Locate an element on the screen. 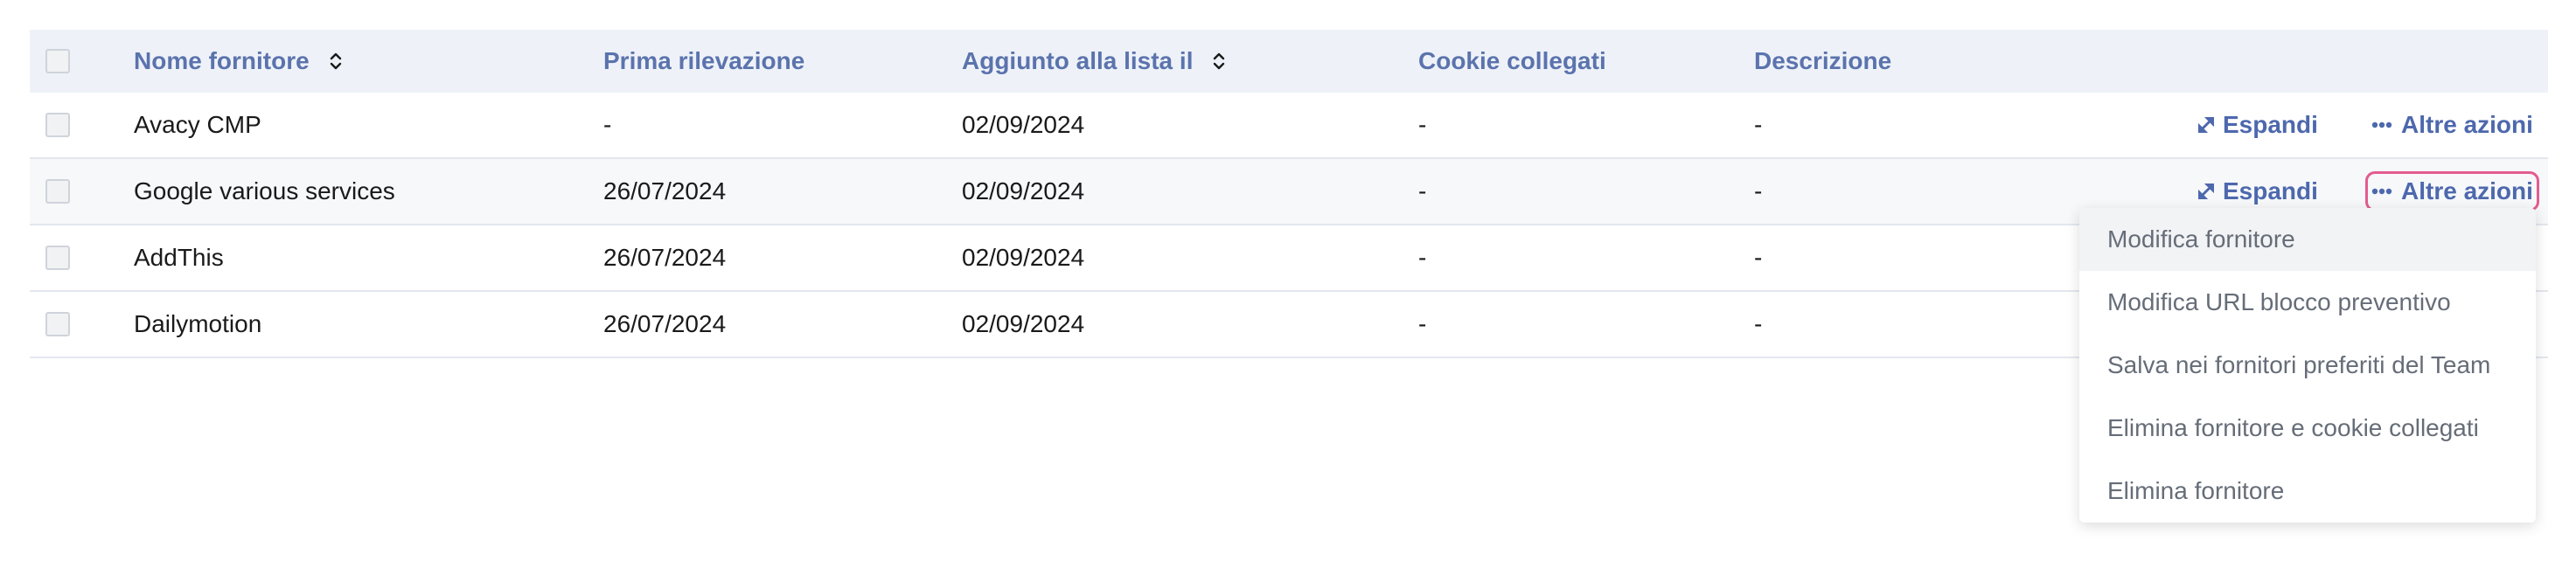 This screenshot has width=2576, height=561. header-description: Descrizione is located at coordinates (1822, 61).